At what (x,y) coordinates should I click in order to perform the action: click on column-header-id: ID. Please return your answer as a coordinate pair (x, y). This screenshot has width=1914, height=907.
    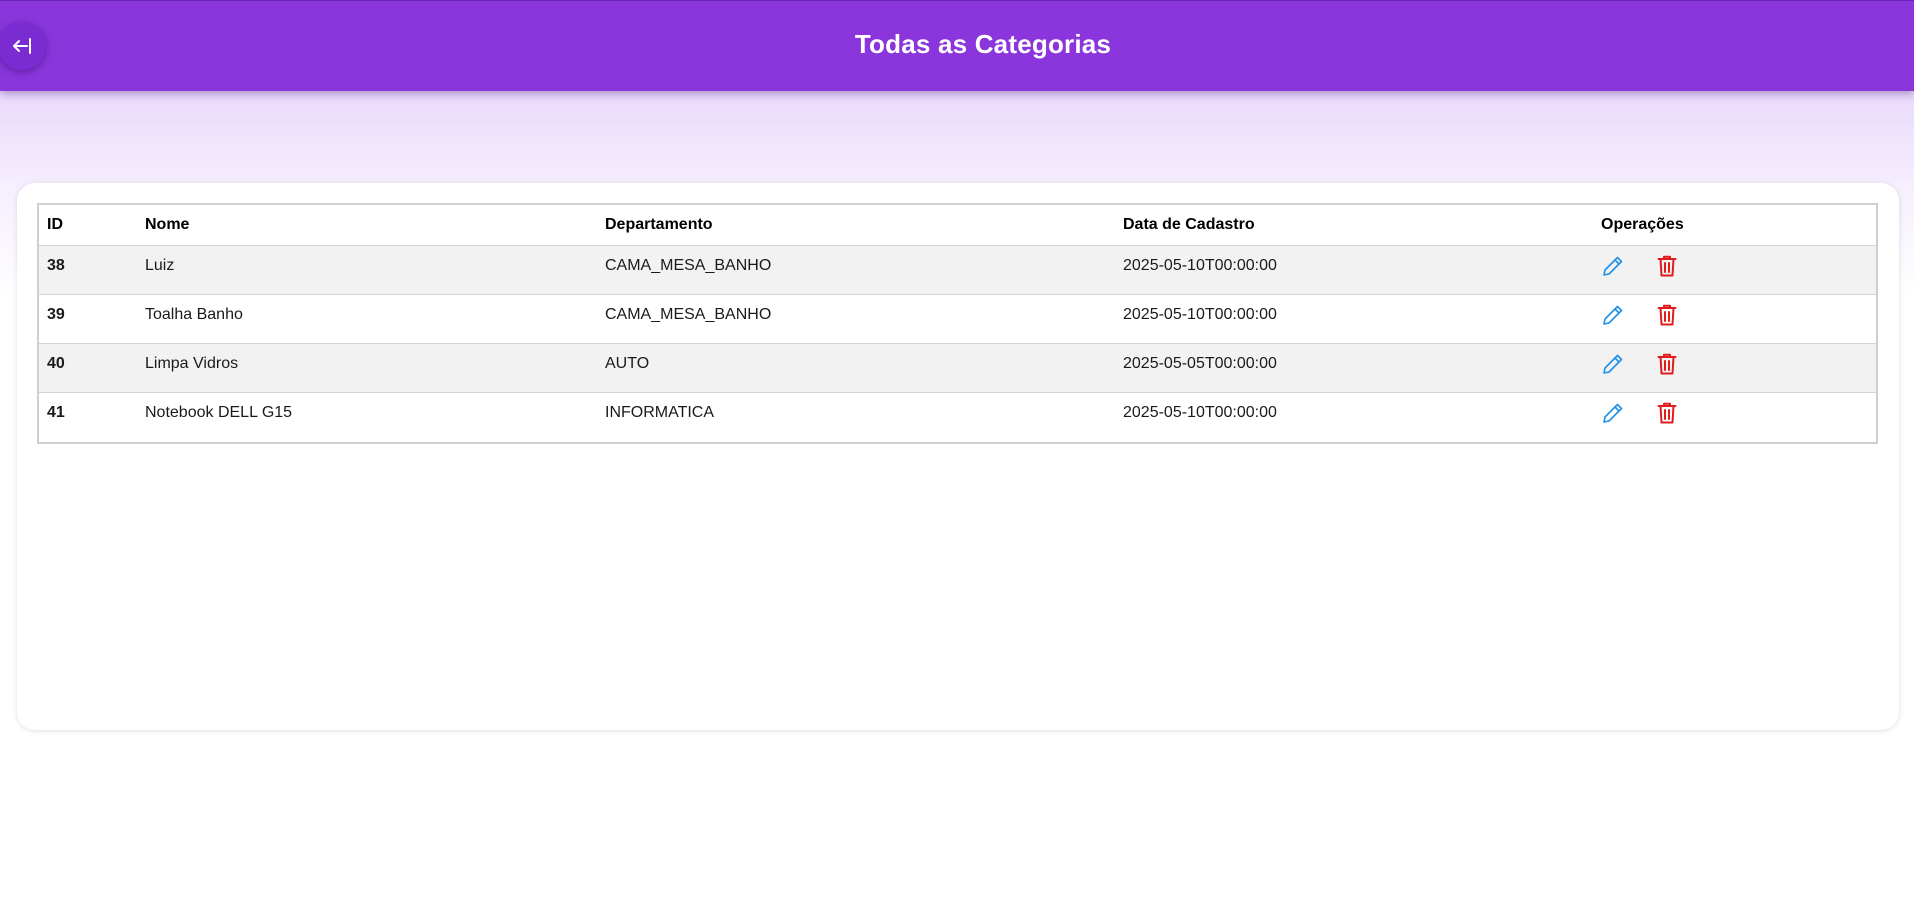
    Looking at the image, I should click on (55, 224).